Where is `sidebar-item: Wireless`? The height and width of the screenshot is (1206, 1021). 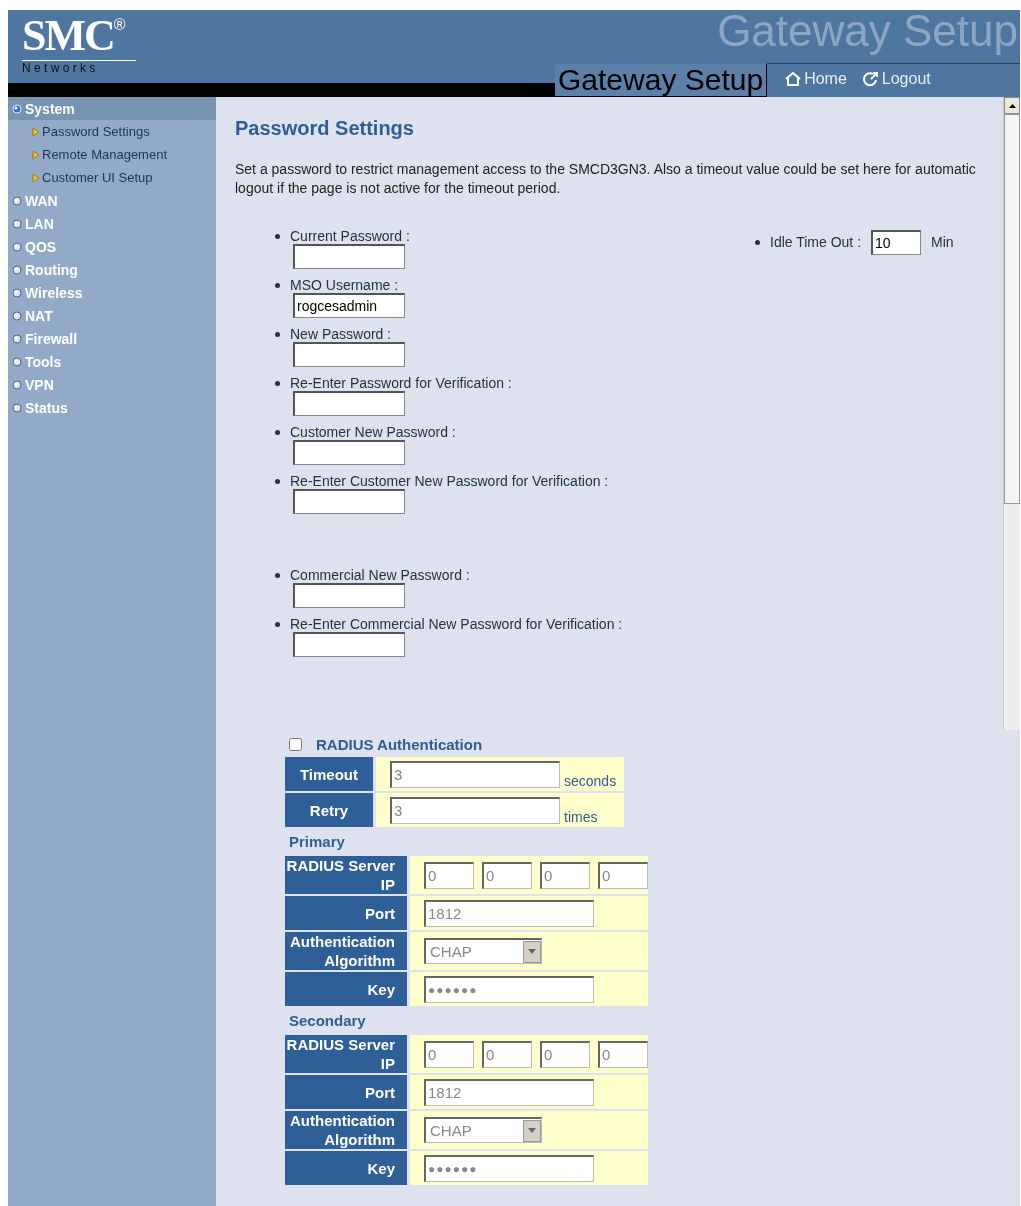 sidebar-item: Wireless is located at coordinates (112, 292).